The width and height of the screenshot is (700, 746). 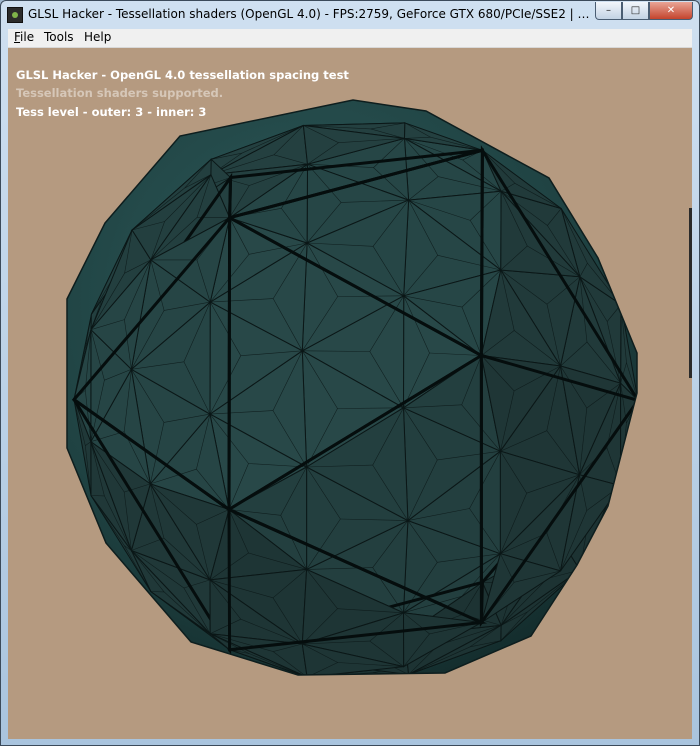 What do you see at coordinates (623, 469) in the screenshot?
I see `mesh-edge` at bounding box center [623, 469].